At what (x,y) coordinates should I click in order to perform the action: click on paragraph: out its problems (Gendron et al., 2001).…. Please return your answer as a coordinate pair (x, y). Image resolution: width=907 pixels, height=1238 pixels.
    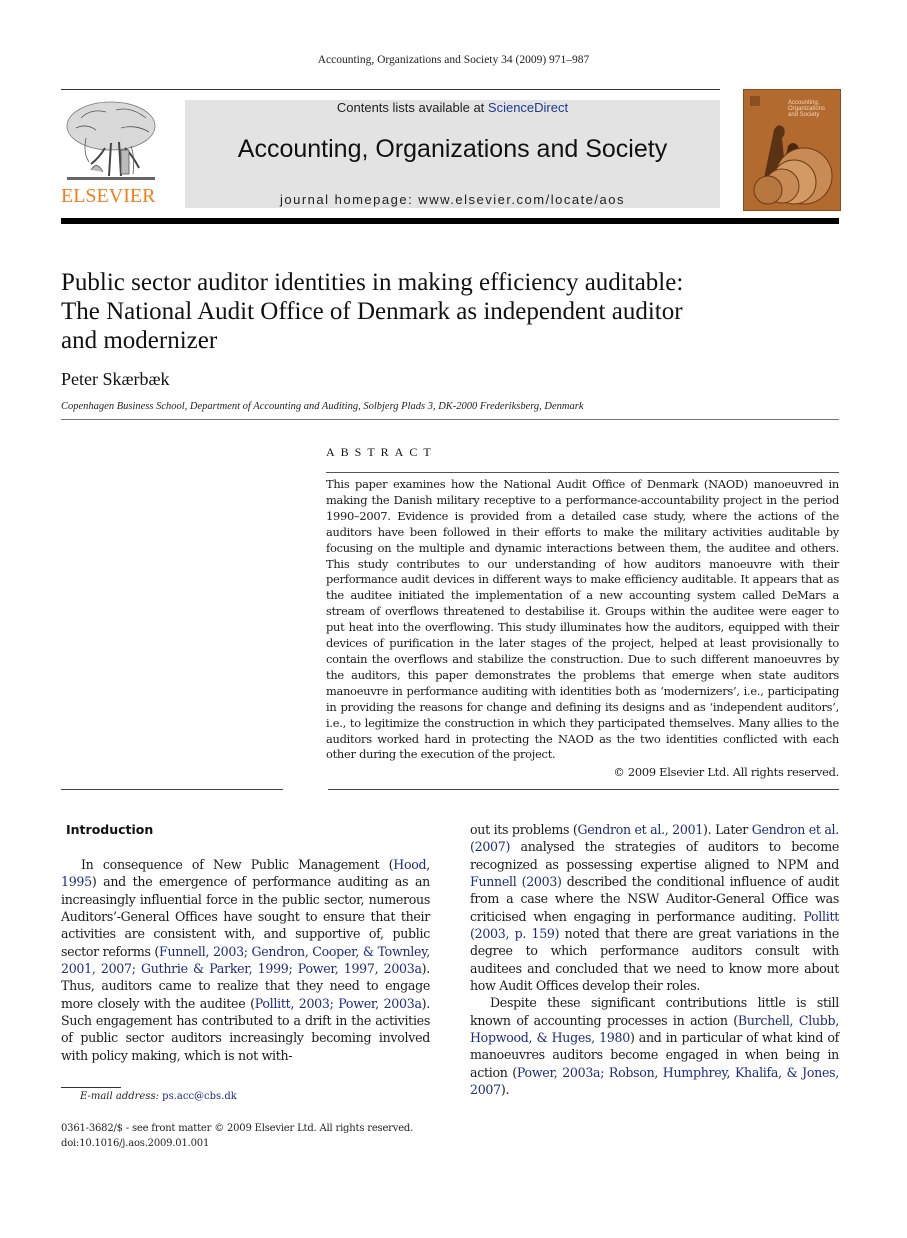
    Looking at the image, I should click on (654, 907).